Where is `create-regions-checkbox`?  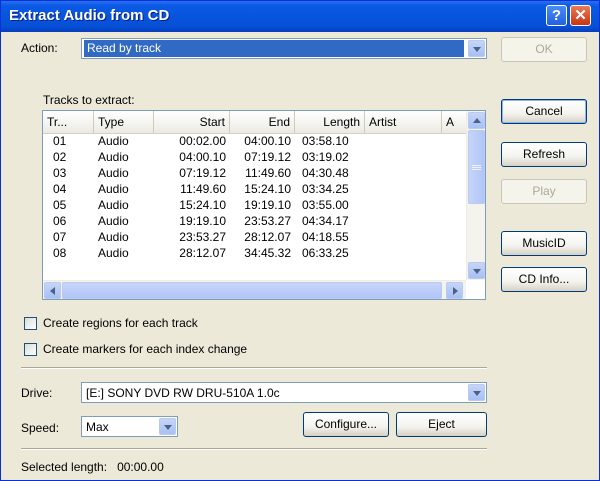 create-regions-checkbox is located at coordinates (30, 323).